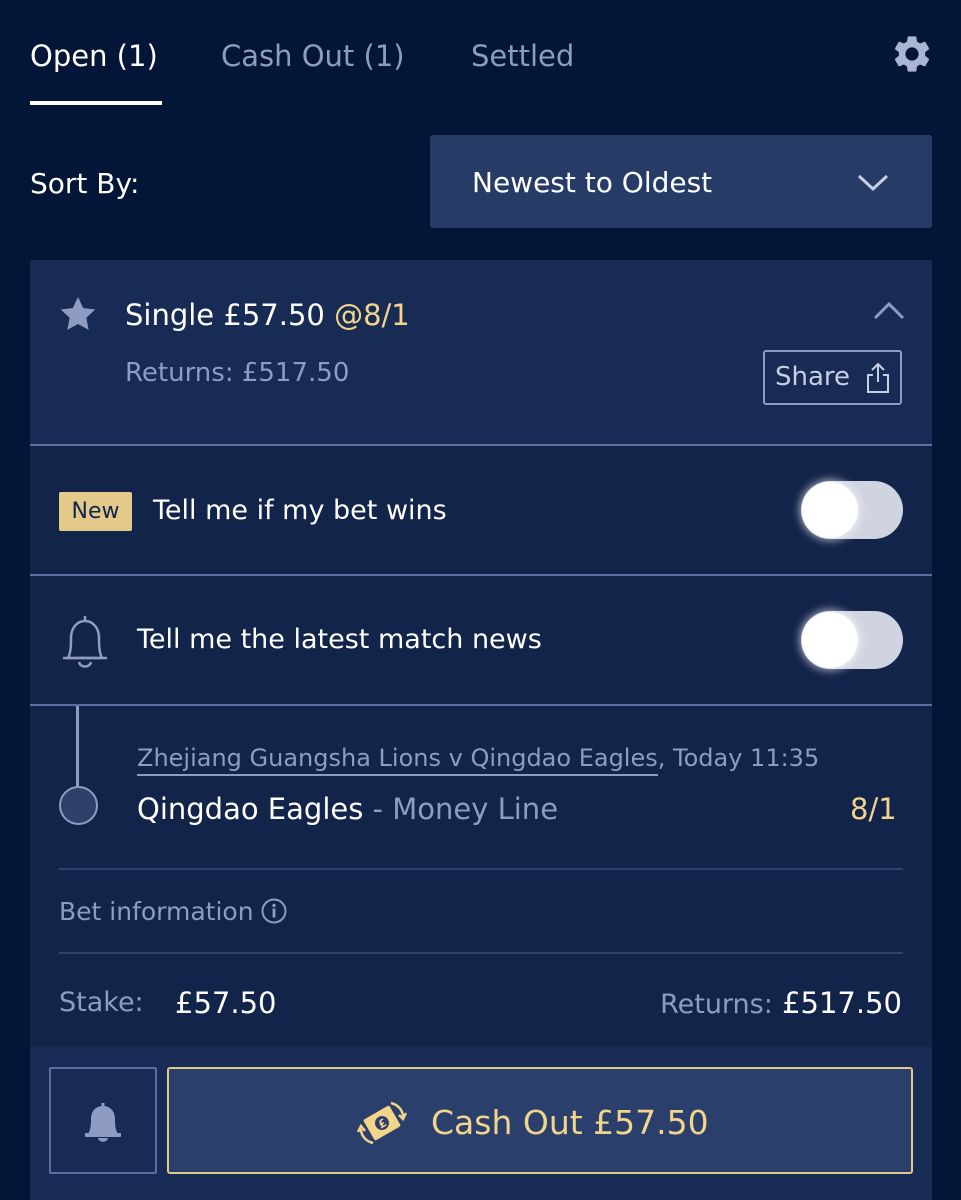 The image size is (961, 1200). Describe the element at coordinates (95, 511) in the screenshot. I see `new-badge: New` at that location.